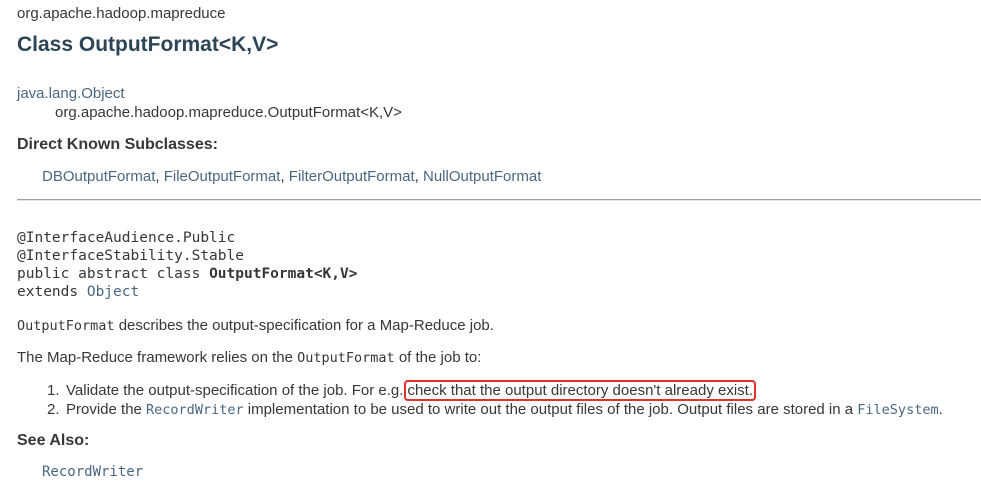 The height and width of the screenshot is (489, 981). What do you see at coordinates (187, 292) in the screenshot?
I see `extends-clause: extends Object` at bounding box center [187, 292].